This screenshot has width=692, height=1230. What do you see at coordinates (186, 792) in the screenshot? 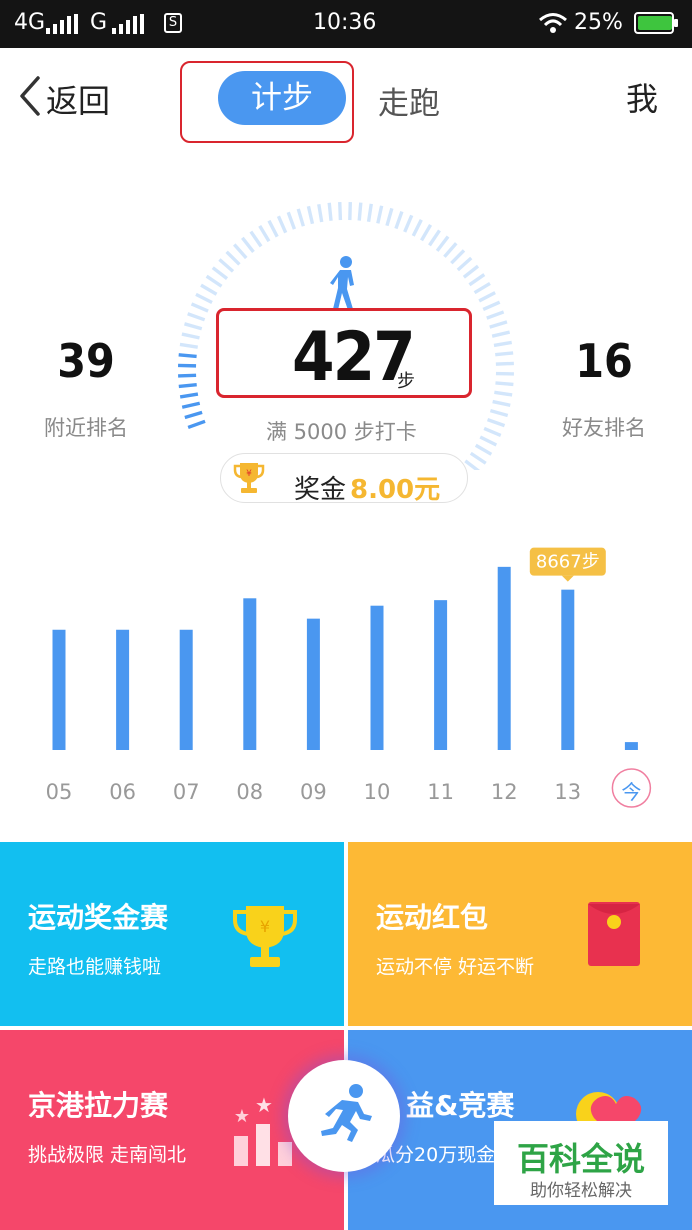
I see `chart-x-label: 07` at bounding box center [186, 792].